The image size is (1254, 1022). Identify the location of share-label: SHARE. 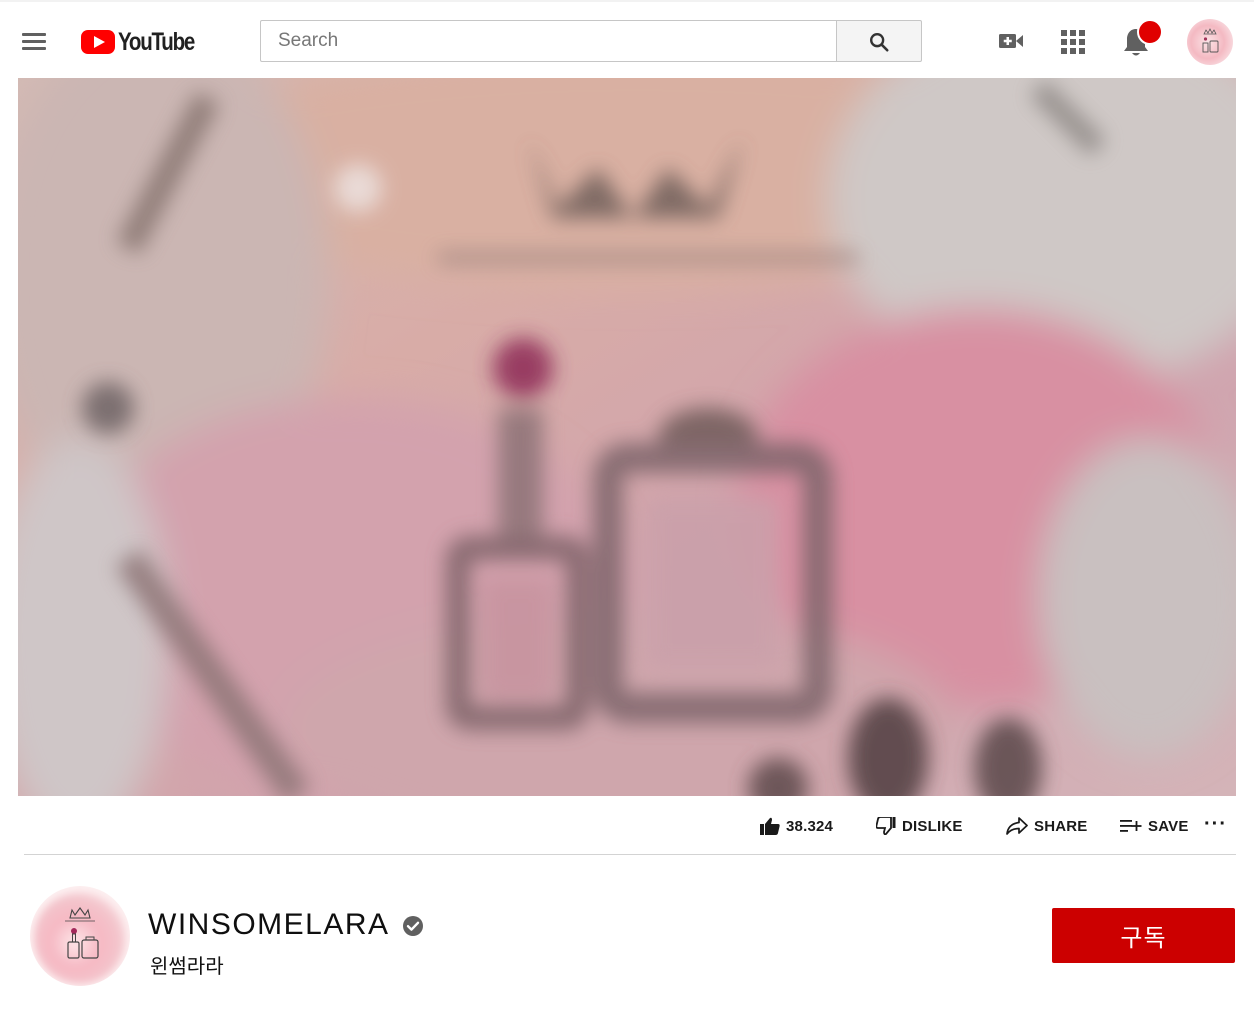
(1061, 826).